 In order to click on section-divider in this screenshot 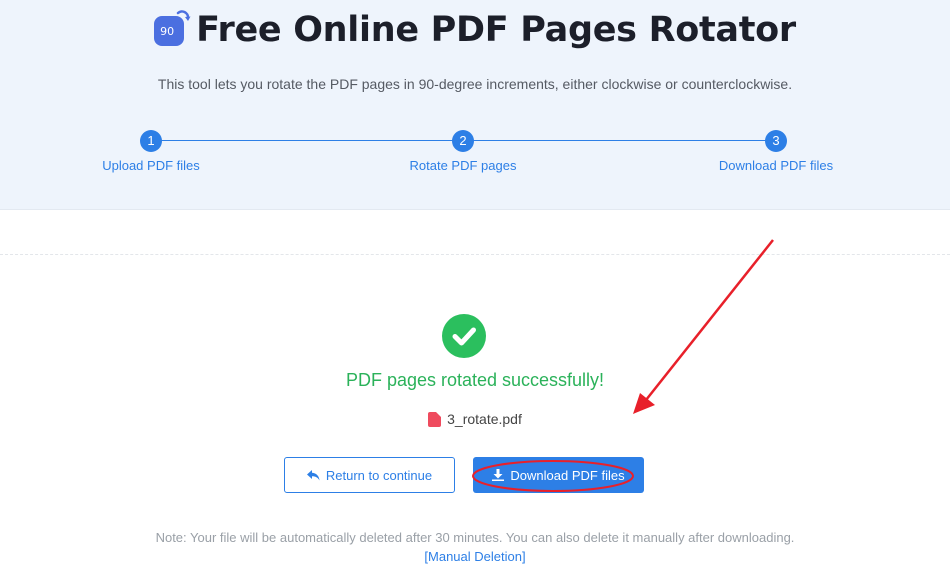, I will do `click(475, 254)`.